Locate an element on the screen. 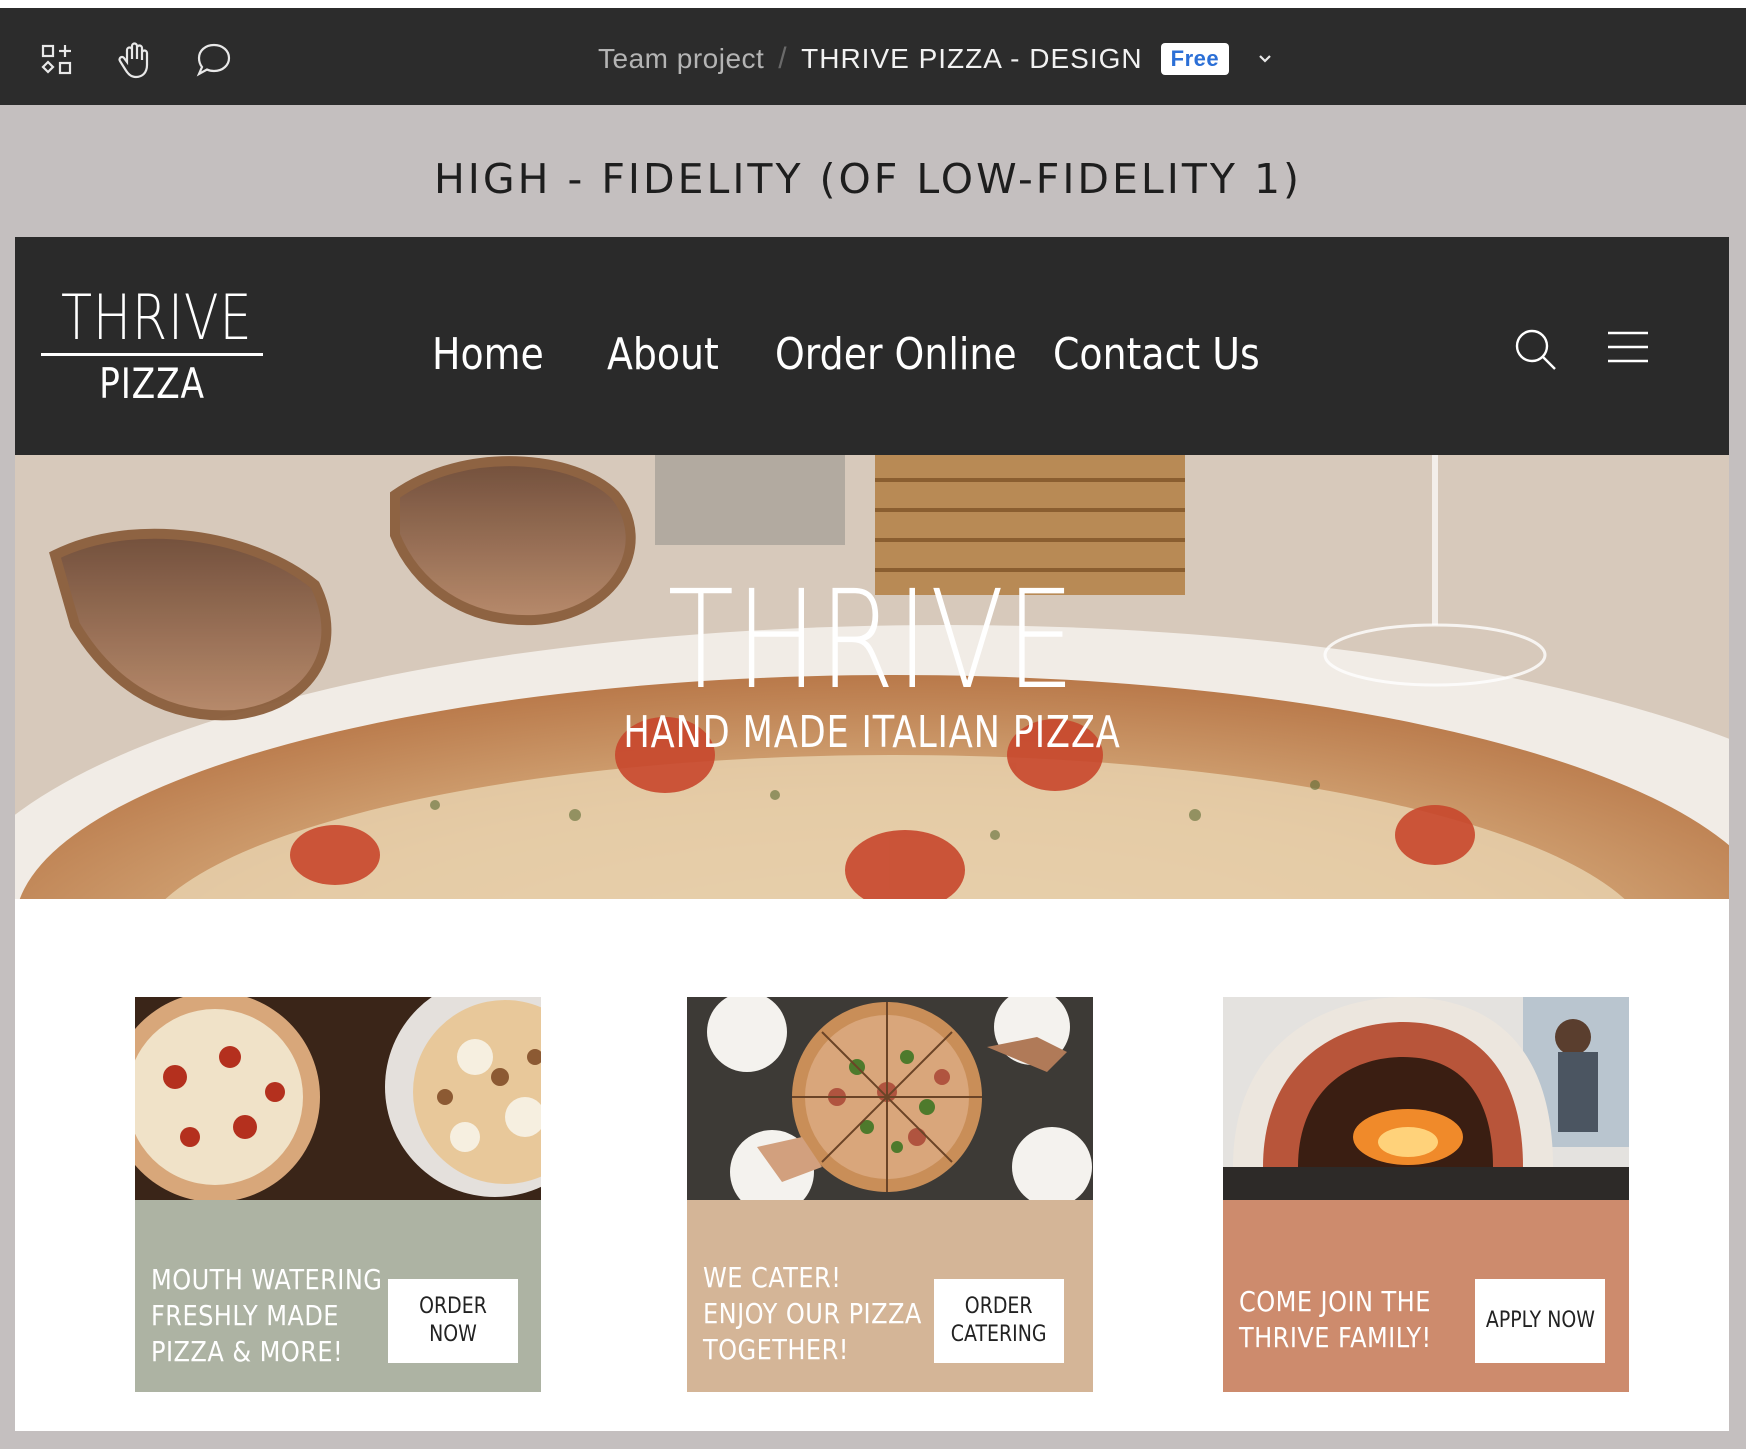  hero-title: THRIVE is located at coordinates (872, 641).